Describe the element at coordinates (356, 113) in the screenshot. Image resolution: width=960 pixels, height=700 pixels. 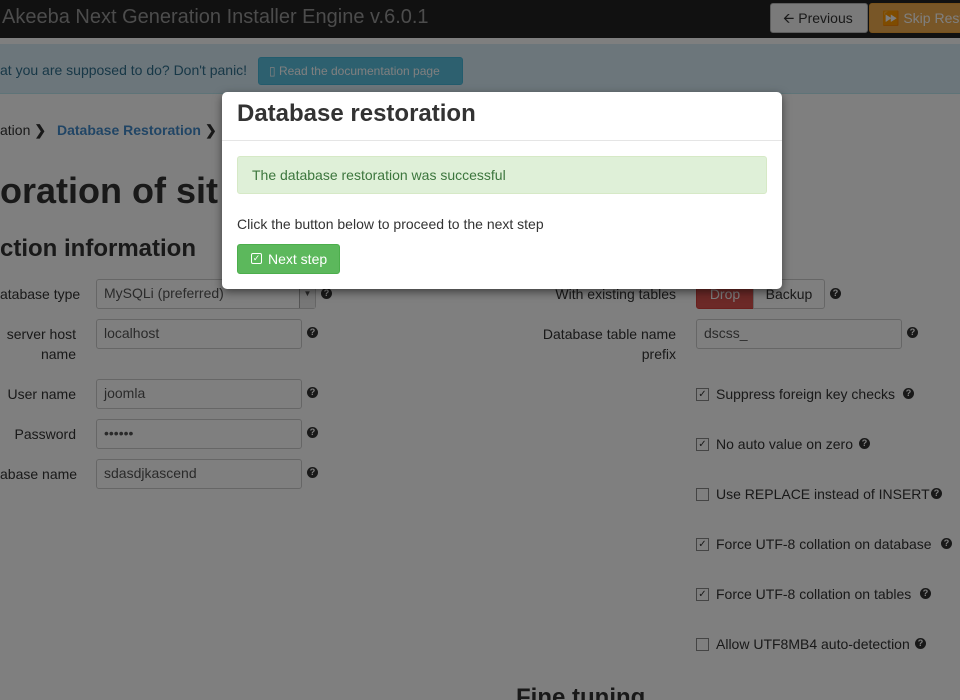
I see `modal-title: Database restoration` at that location.